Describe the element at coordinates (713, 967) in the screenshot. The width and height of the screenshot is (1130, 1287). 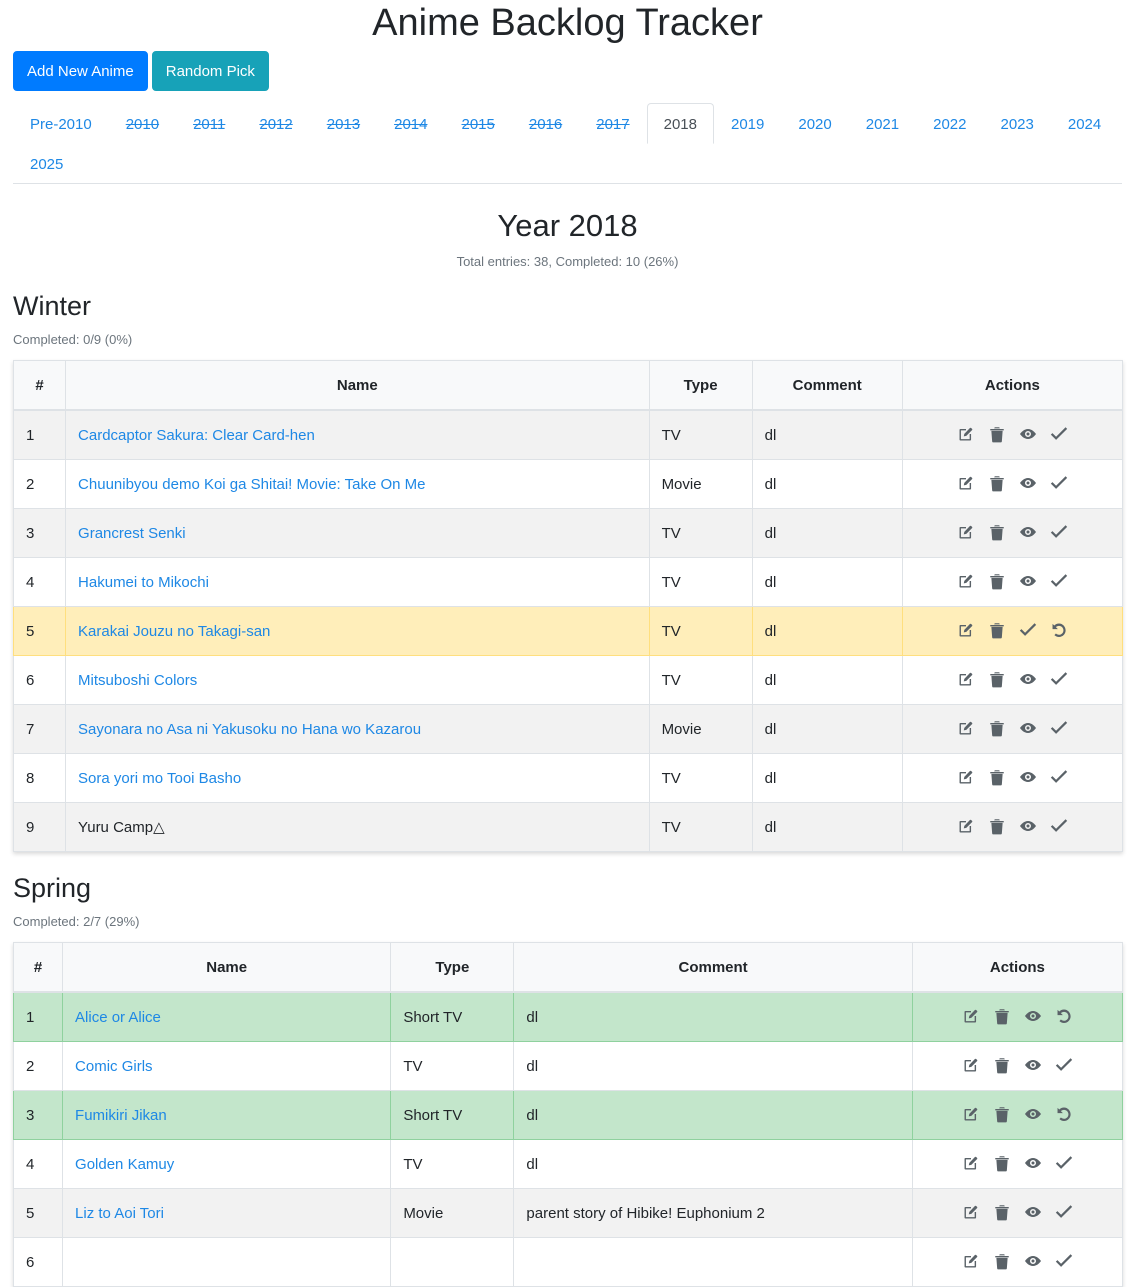
I see `column-header-comment: Comment` at that location.